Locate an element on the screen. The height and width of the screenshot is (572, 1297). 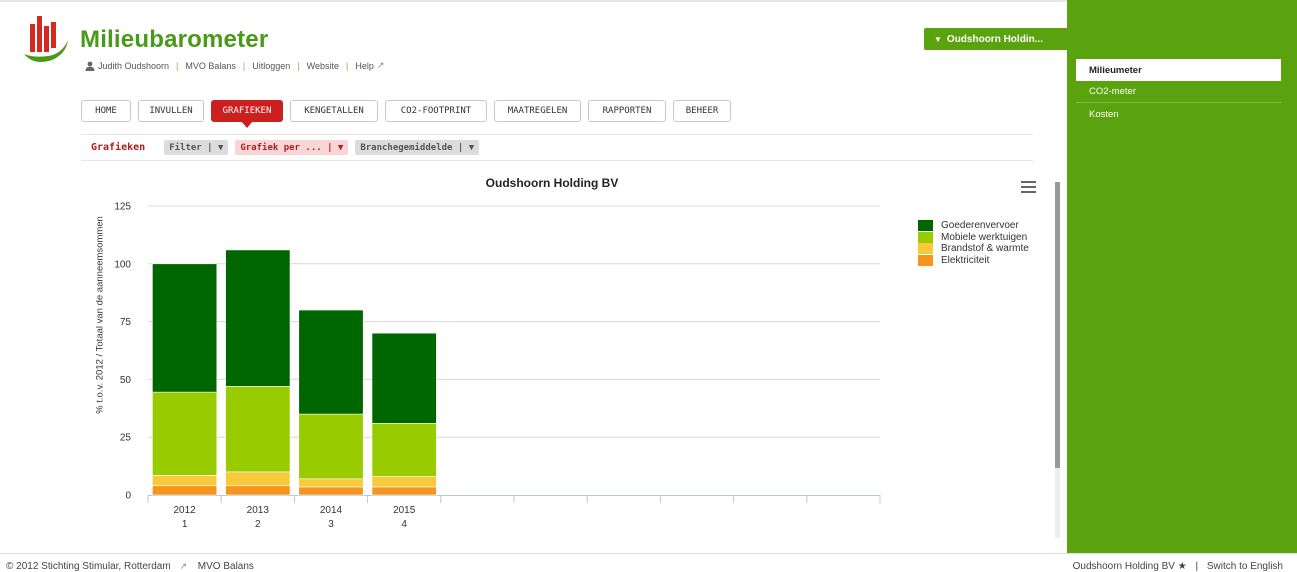
link-uitloggen: Uitloggen is located at coordinates (271, 66).